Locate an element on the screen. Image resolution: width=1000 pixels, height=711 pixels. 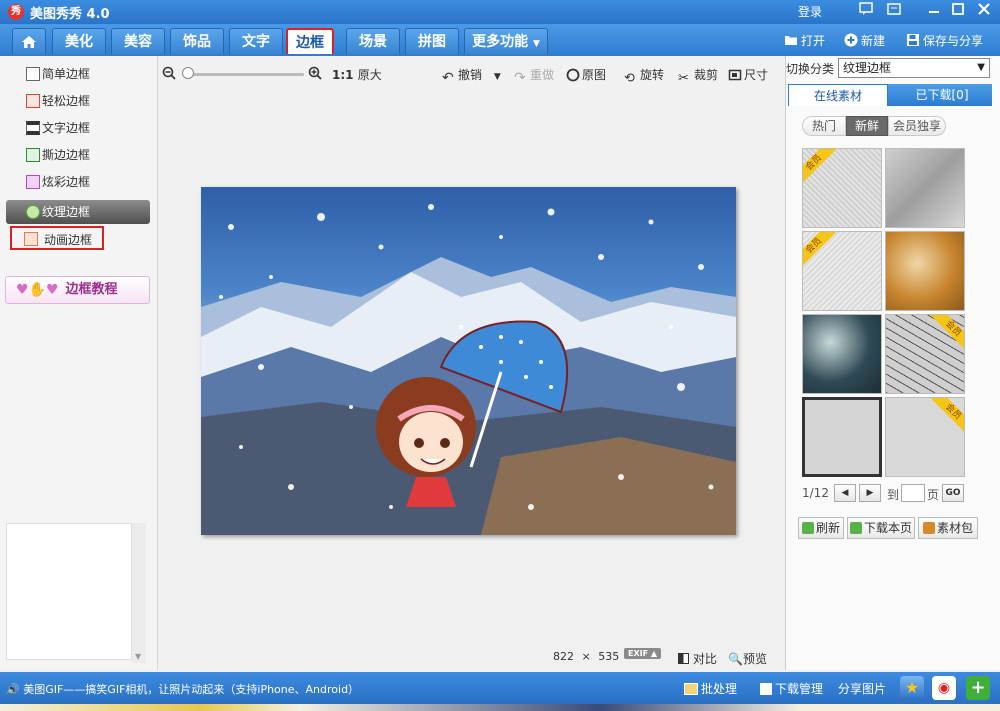
tab-accessories: 饰品 is located at coordinates (197, 41).